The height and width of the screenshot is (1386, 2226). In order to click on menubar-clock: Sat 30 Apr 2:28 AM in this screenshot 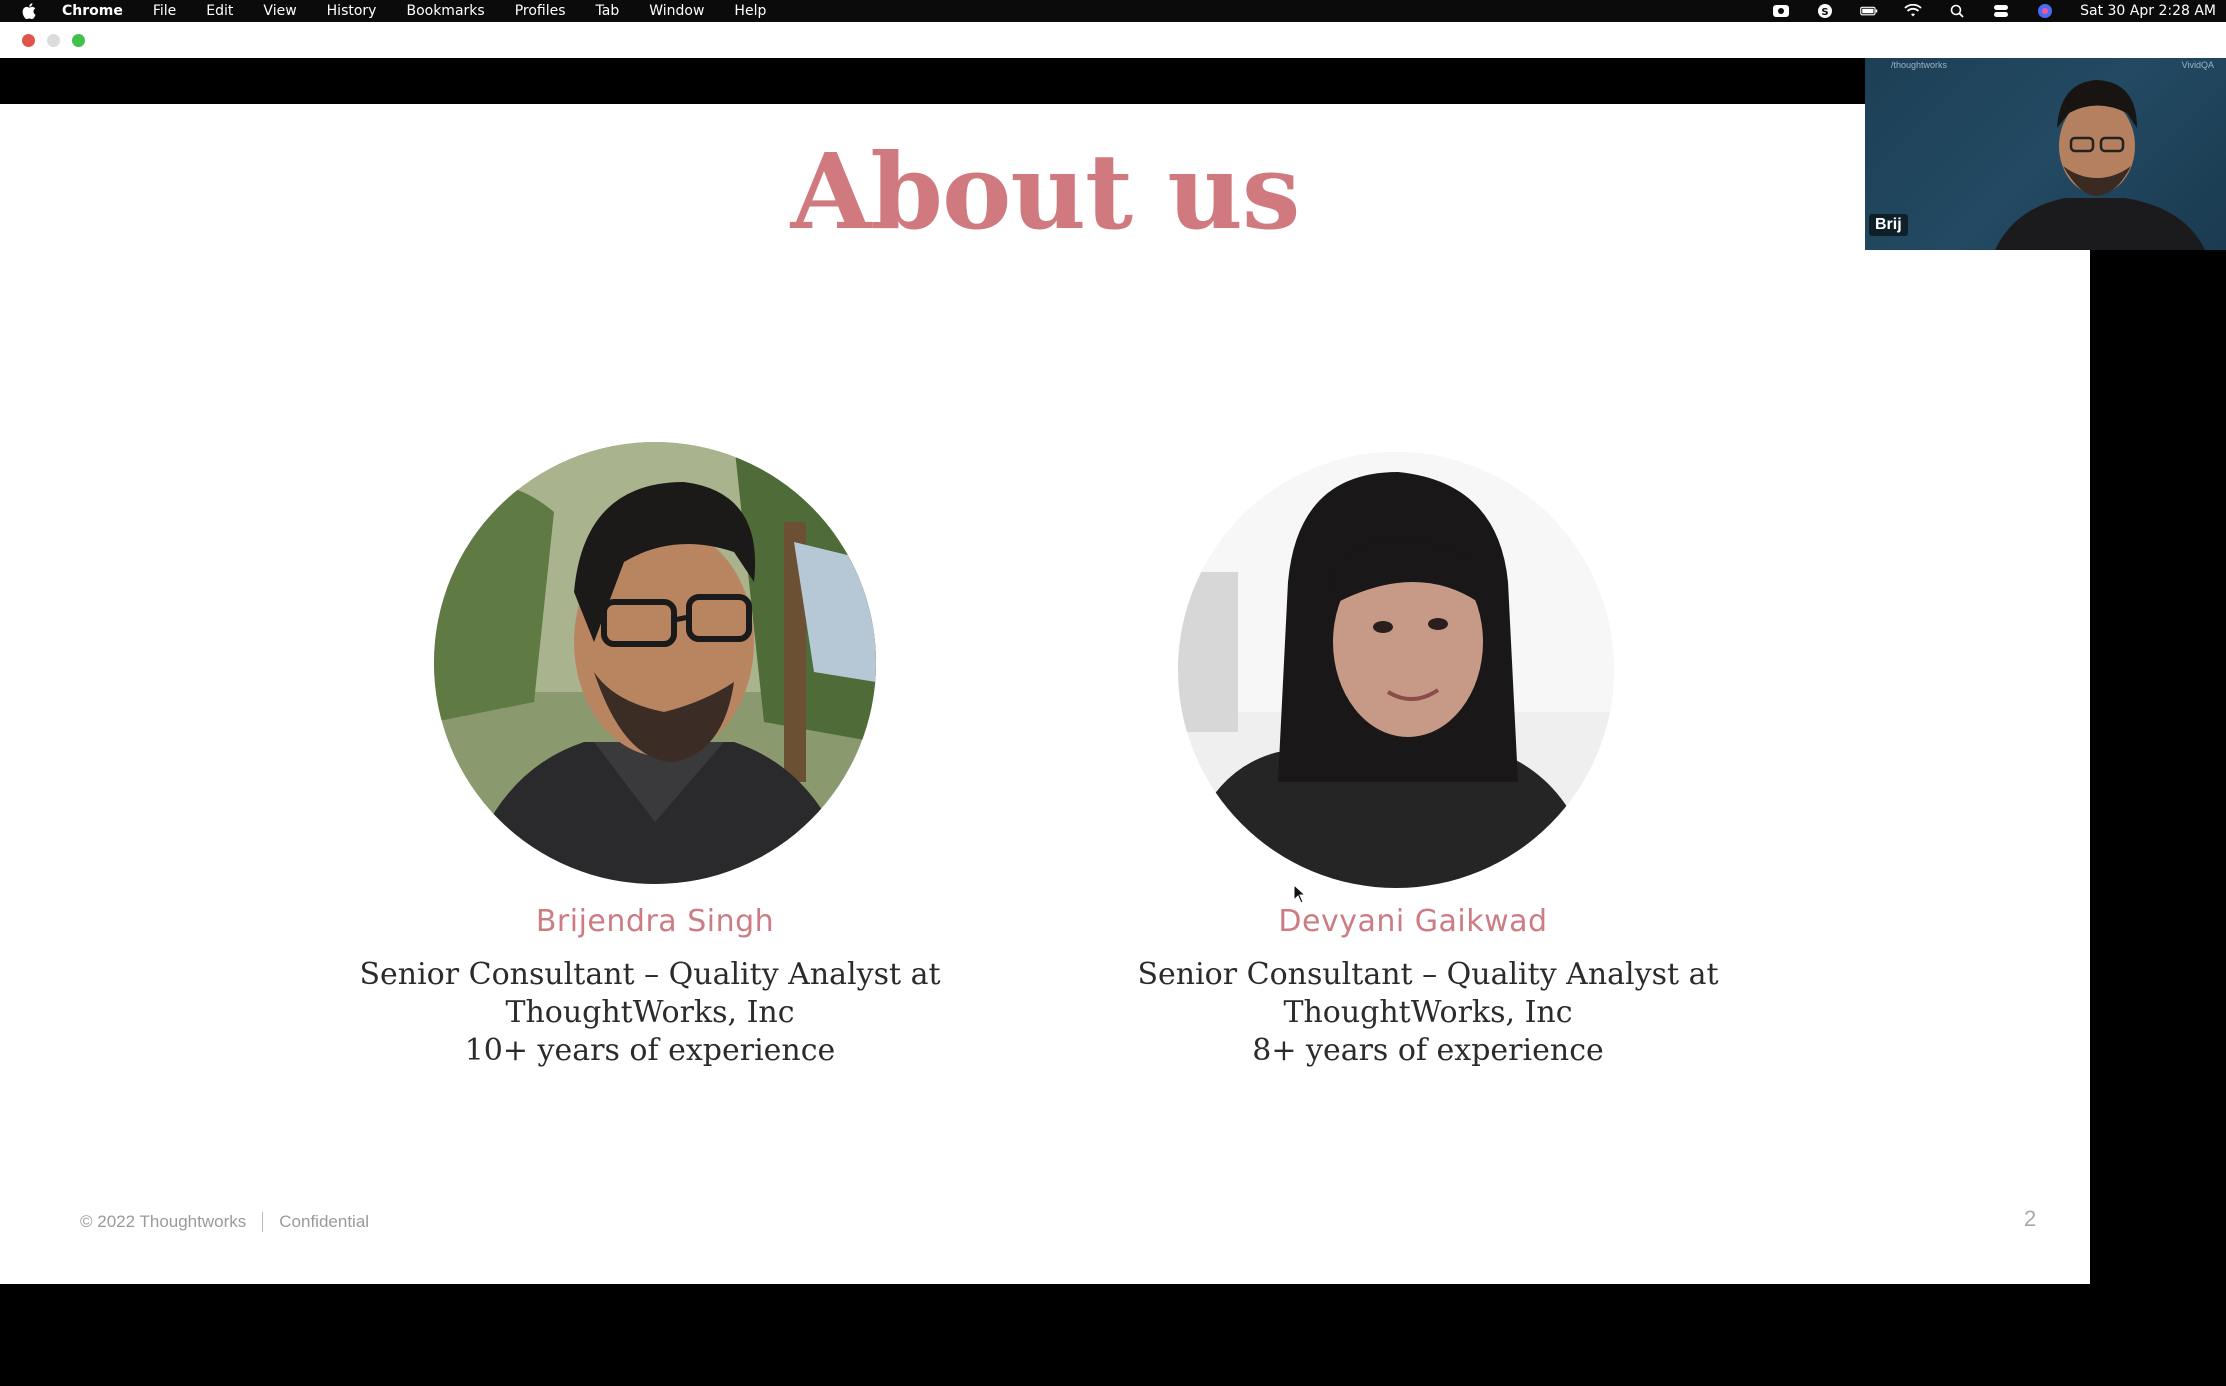, I will do `click(2148, 11)`.